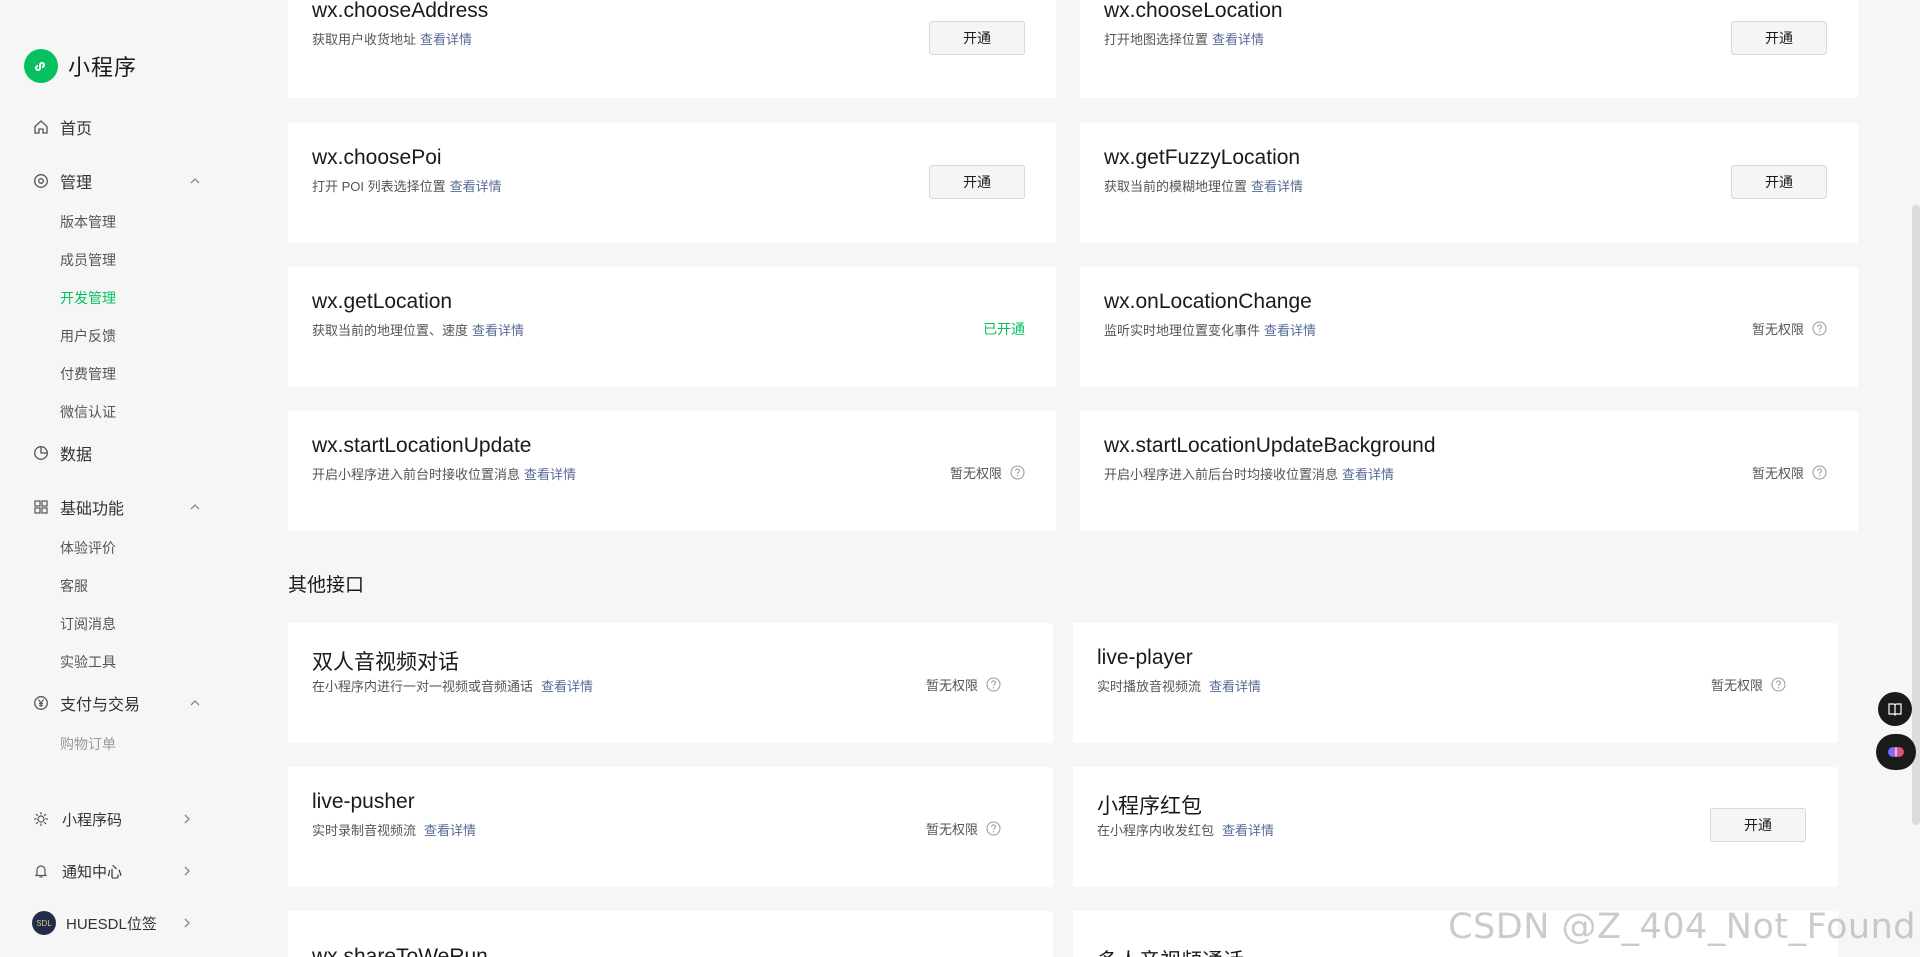 This screenshot has height=957, width=1920. Describe the element at coordinates (88, 374) in the screenshot. I see `sidebar-subitem-billing: 付费管理` at that location.